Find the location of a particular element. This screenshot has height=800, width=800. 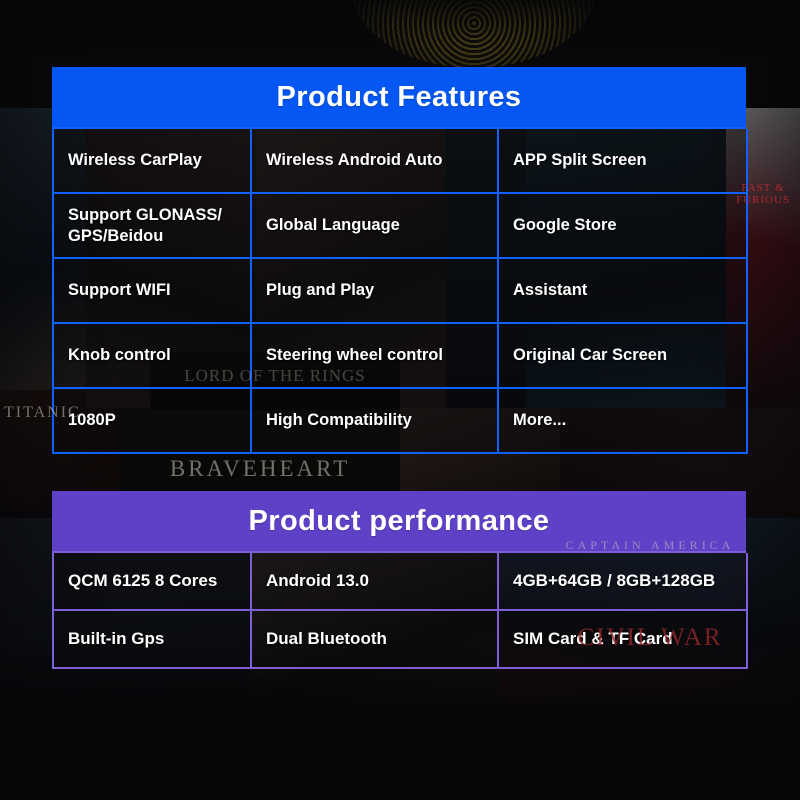

poster-label: CAPTAIN AMERICA is located at coordinates (650, 545).